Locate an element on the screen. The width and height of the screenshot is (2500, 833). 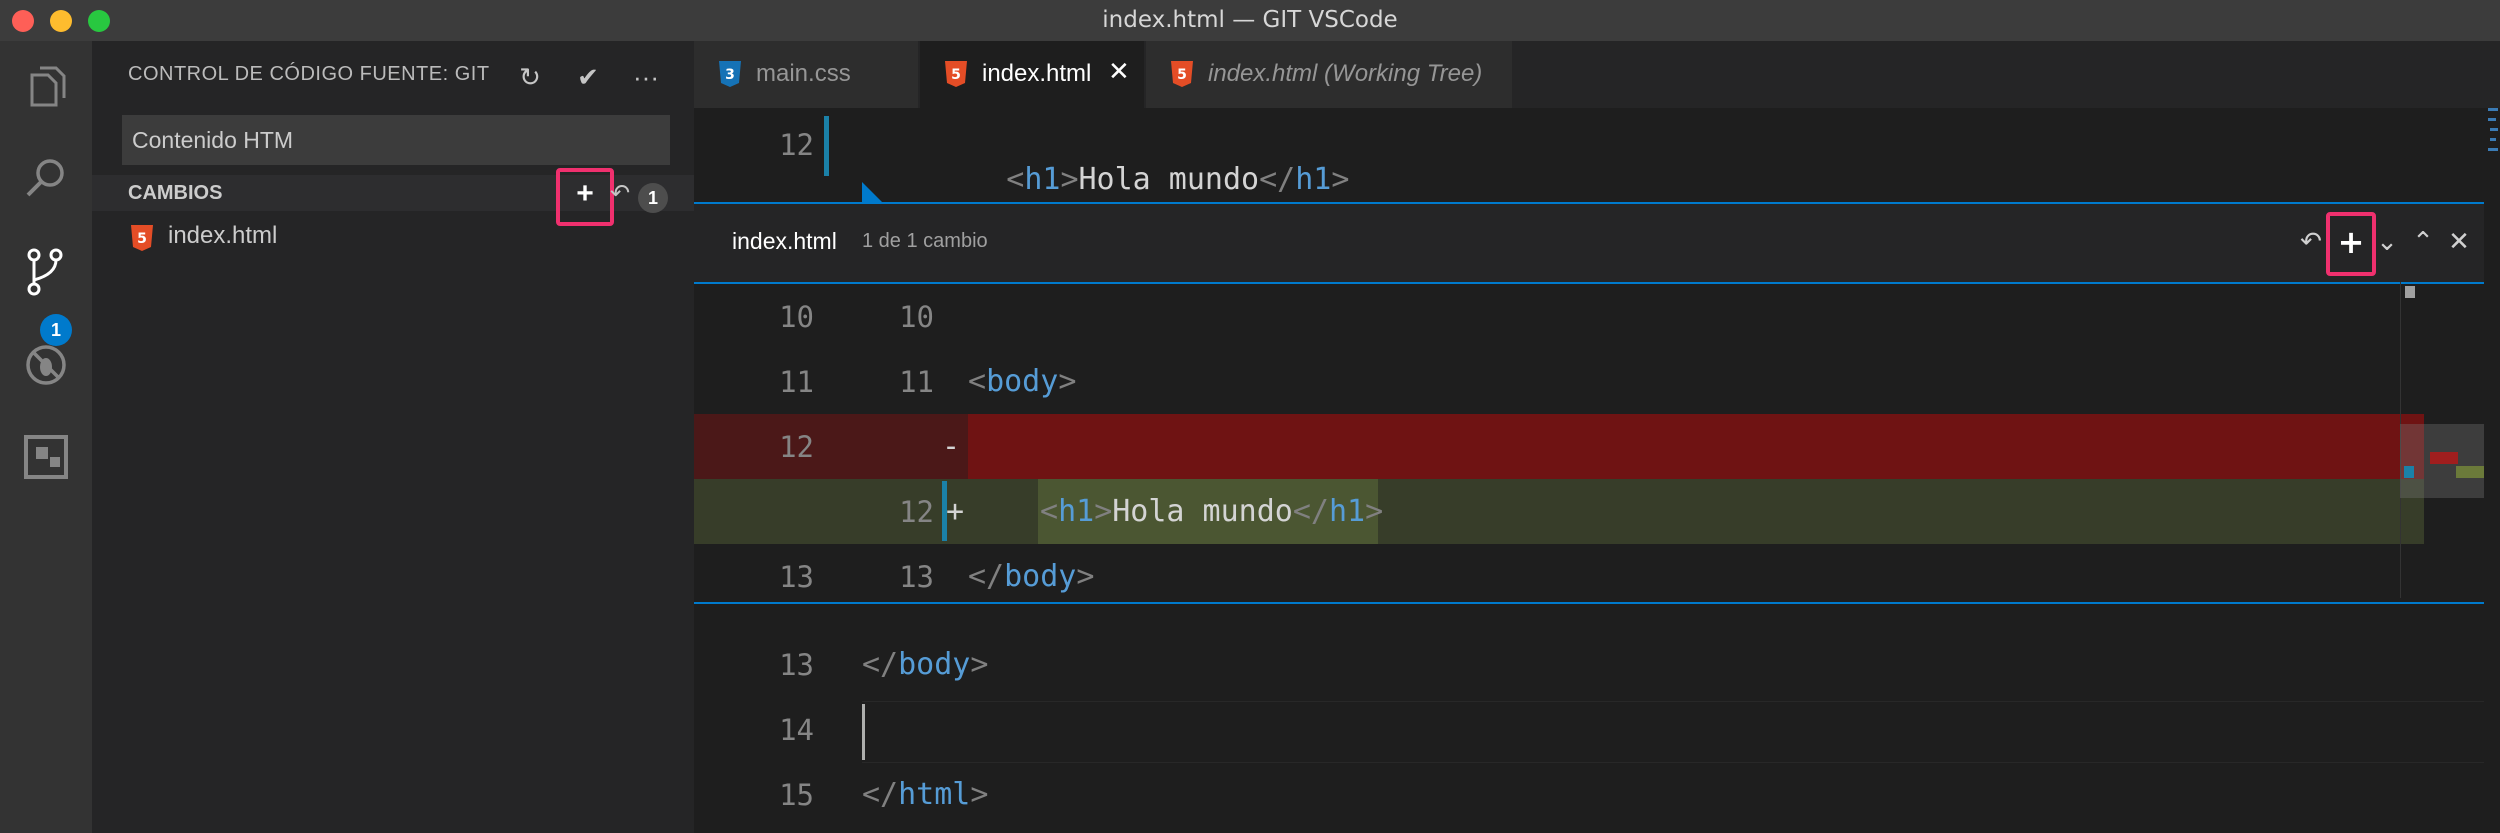
new-line-number: 10 is located at coordinates (916, 317).